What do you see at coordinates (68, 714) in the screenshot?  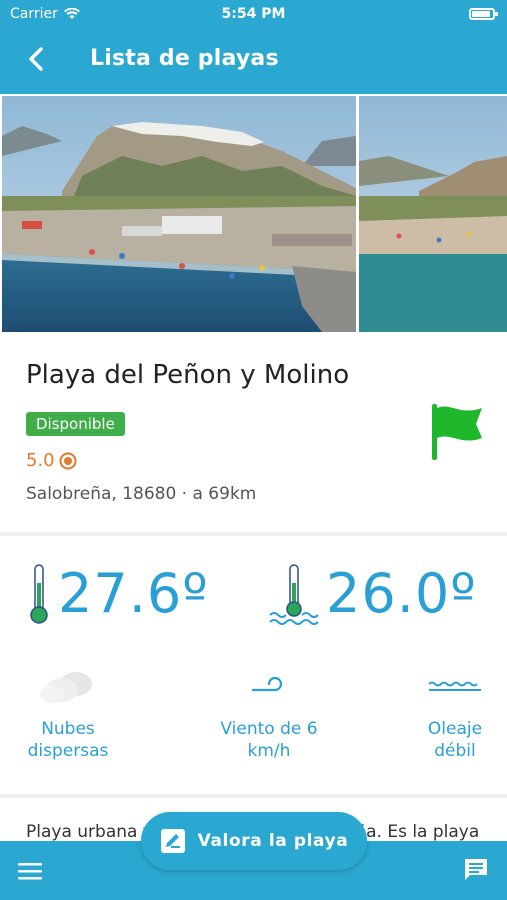 I see `condition-clouds: Nubes dispersas` at bounding box center [68, 714].